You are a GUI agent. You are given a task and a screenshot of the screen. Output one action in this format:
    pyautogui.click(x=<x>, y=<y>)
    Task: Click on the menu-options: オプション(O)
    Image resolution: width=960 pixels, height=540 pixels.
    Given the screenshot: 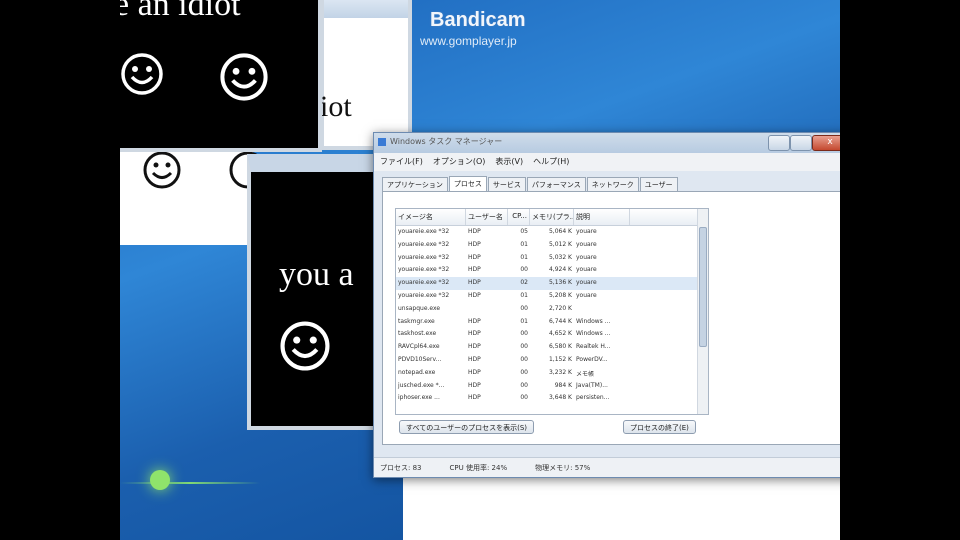 What is the action you would take?
    pyautogui.click(x=459, y=162)
    